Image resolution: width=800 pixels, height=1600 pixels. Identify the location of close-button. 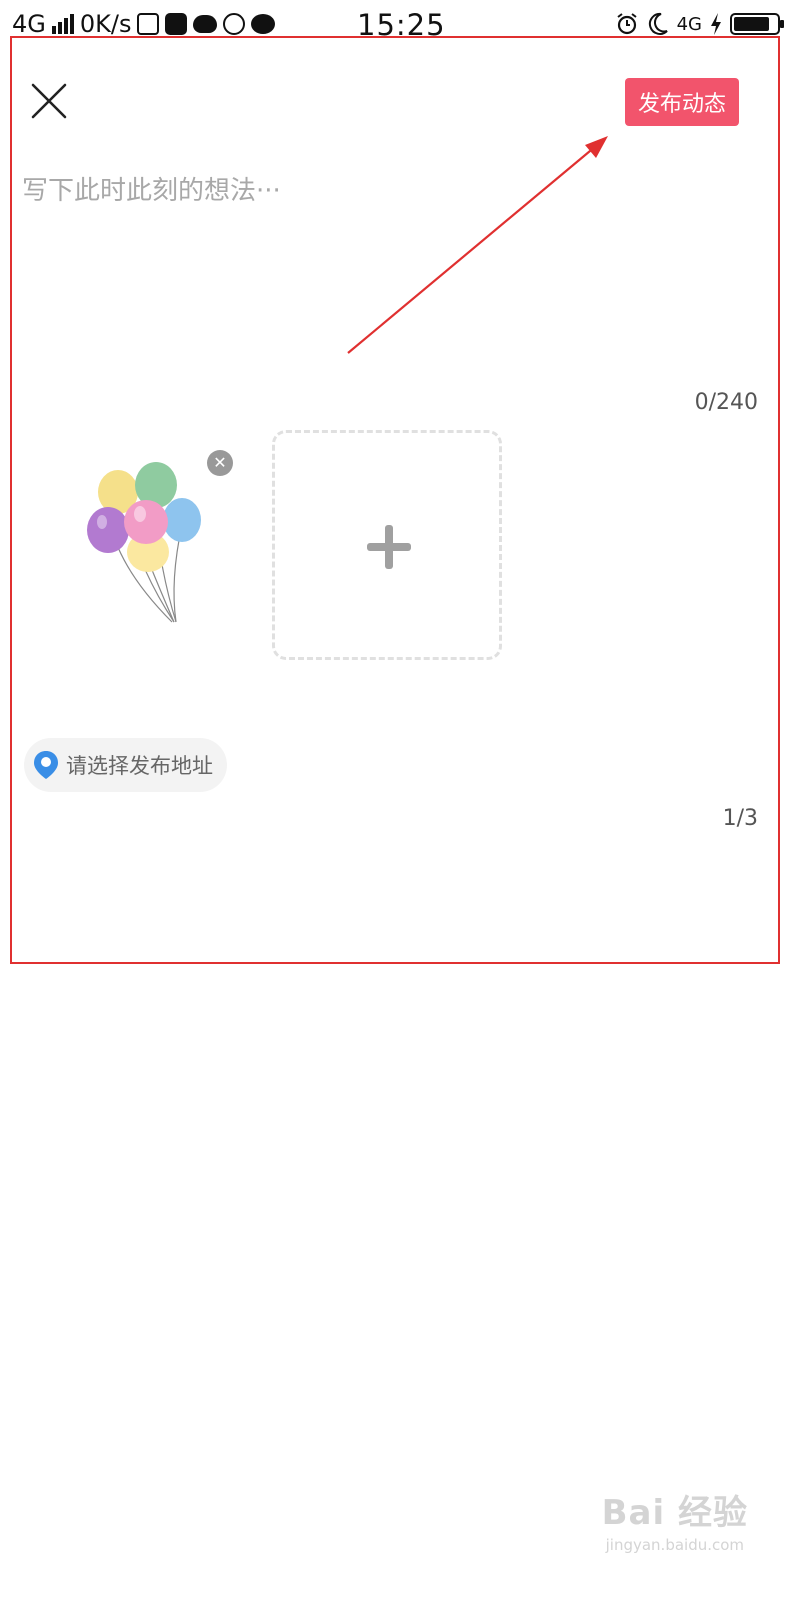
(49, 101).